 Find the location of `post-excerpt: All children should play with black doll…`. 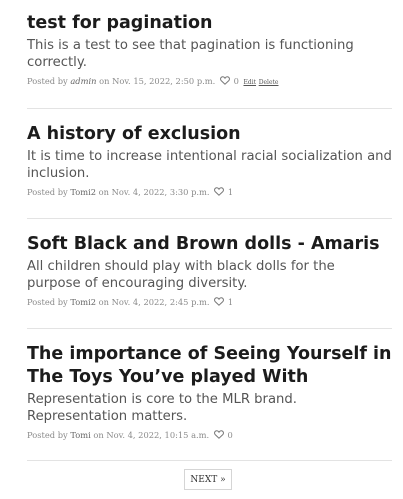

post-excerpt: All children should play with black doll… is located at coordinates (181, 275).